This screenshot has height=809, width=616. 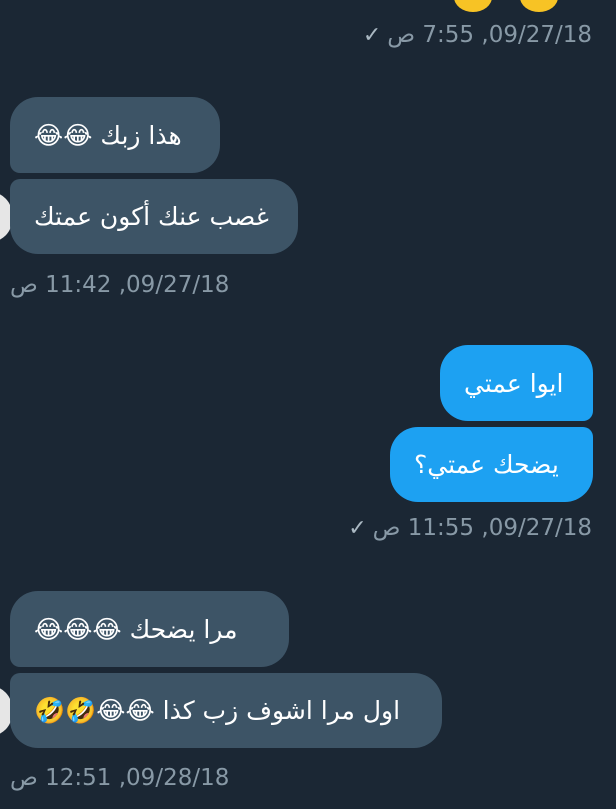 I want to click on message-timestamp: 09/28/18, 12:51 ص, so click(x=119, y=778).